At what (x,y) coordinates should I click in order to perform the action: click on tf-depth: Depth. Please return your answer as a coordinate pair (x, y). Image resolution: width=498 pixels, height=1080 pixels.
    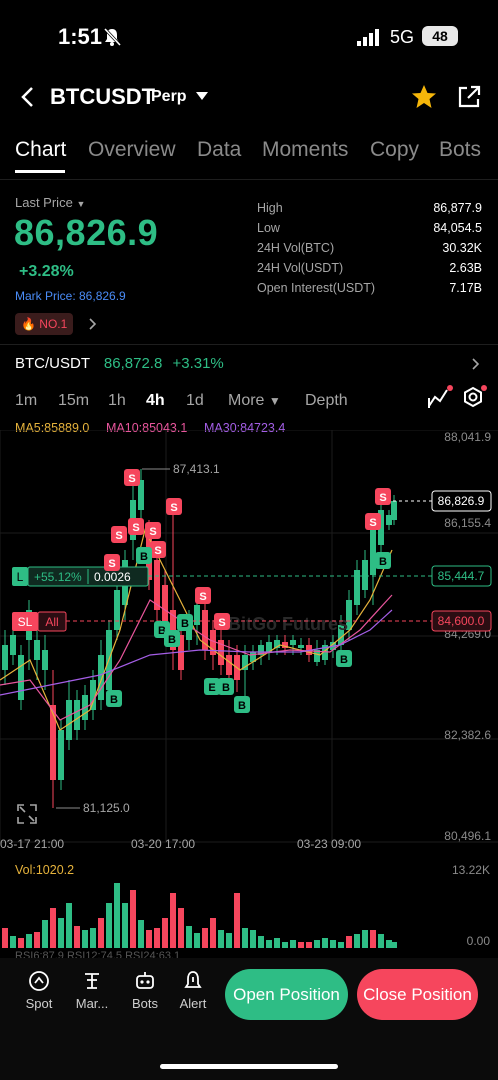
    Looking at the image, I should click on (326, 401).